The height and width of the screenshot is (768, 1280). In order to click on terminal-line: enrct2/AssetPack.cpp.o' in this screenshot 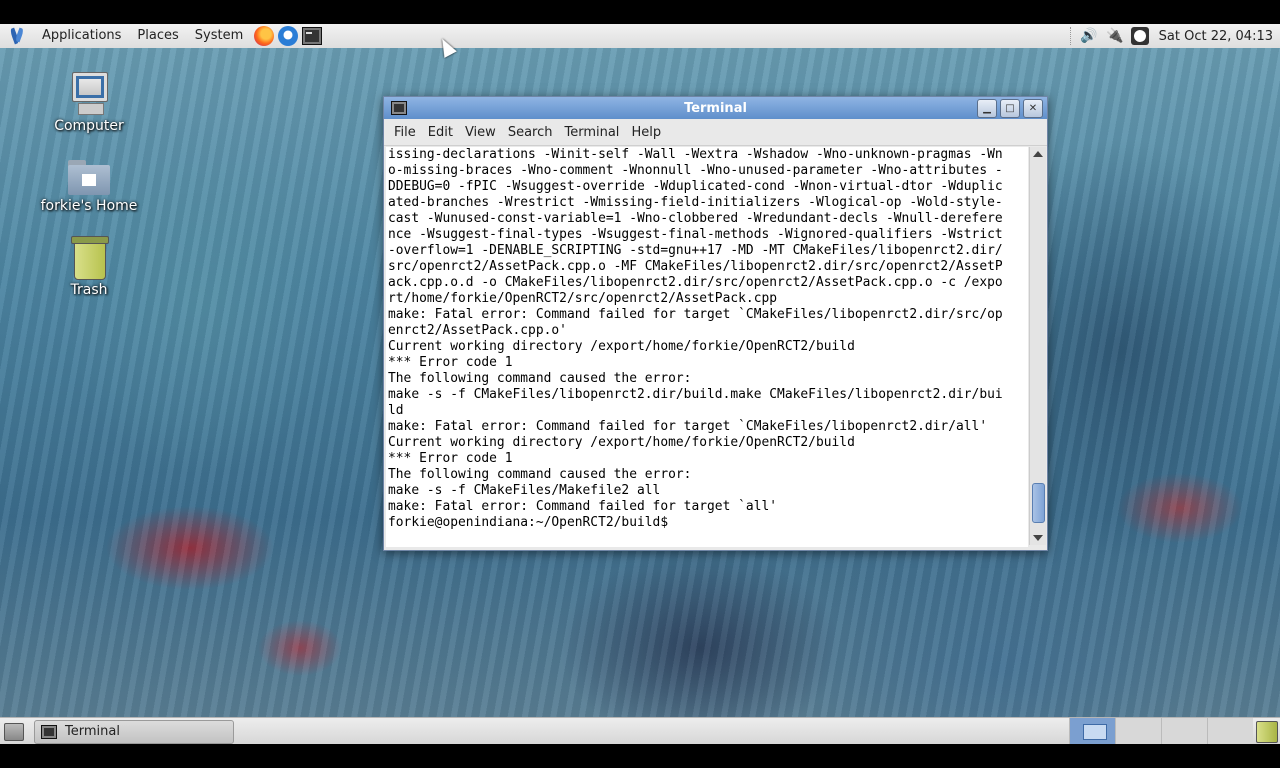, I will do `click(477, 330)`.